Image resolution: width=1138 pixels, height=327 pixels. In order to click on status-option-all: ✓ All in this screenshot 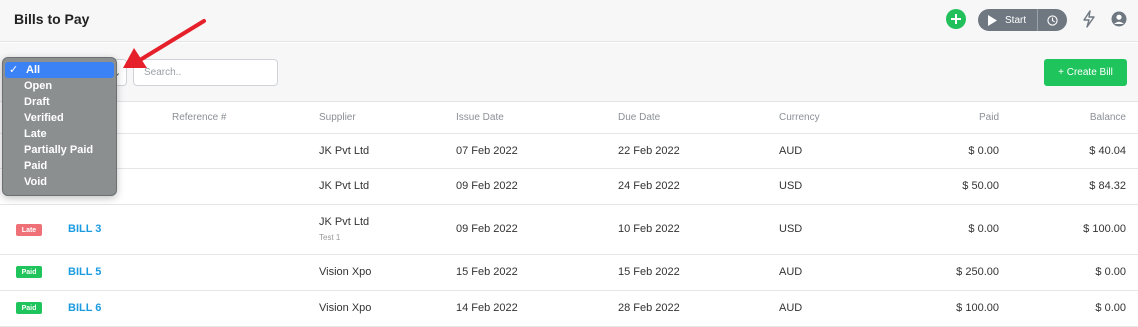, I will do `click(59, 70)`.